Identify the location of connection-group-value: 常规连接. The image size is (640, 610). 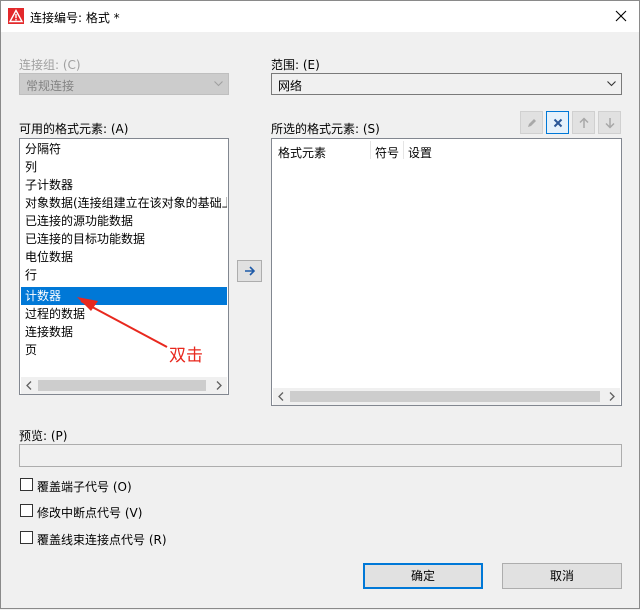
(50, 86).